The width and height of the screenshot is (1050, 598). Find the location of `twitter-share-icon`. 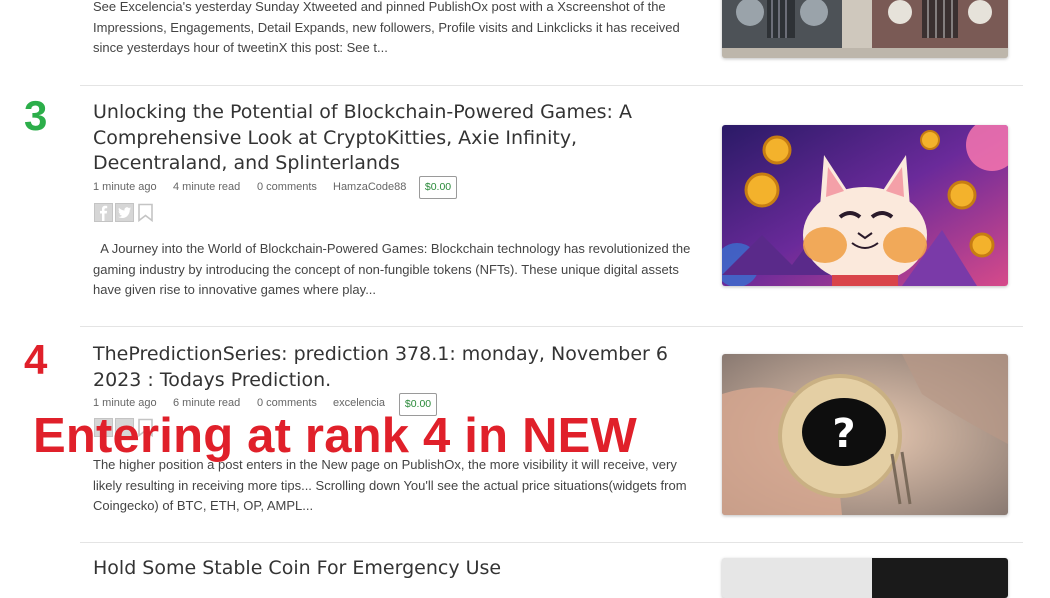

twitter-share-icon is located at coordinates (124, 212).